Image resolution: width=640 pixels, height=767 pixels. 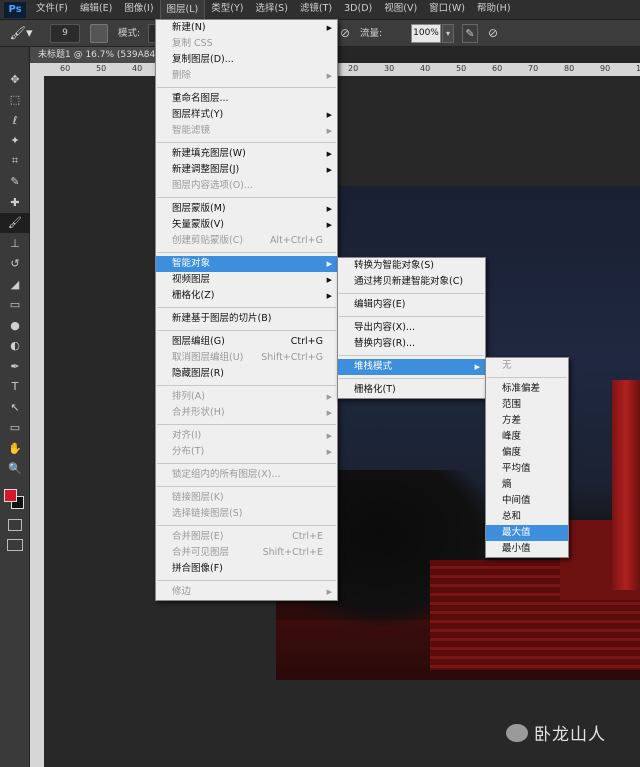 I want to click on menu-item: 偏度, so click(x=527, y=453).